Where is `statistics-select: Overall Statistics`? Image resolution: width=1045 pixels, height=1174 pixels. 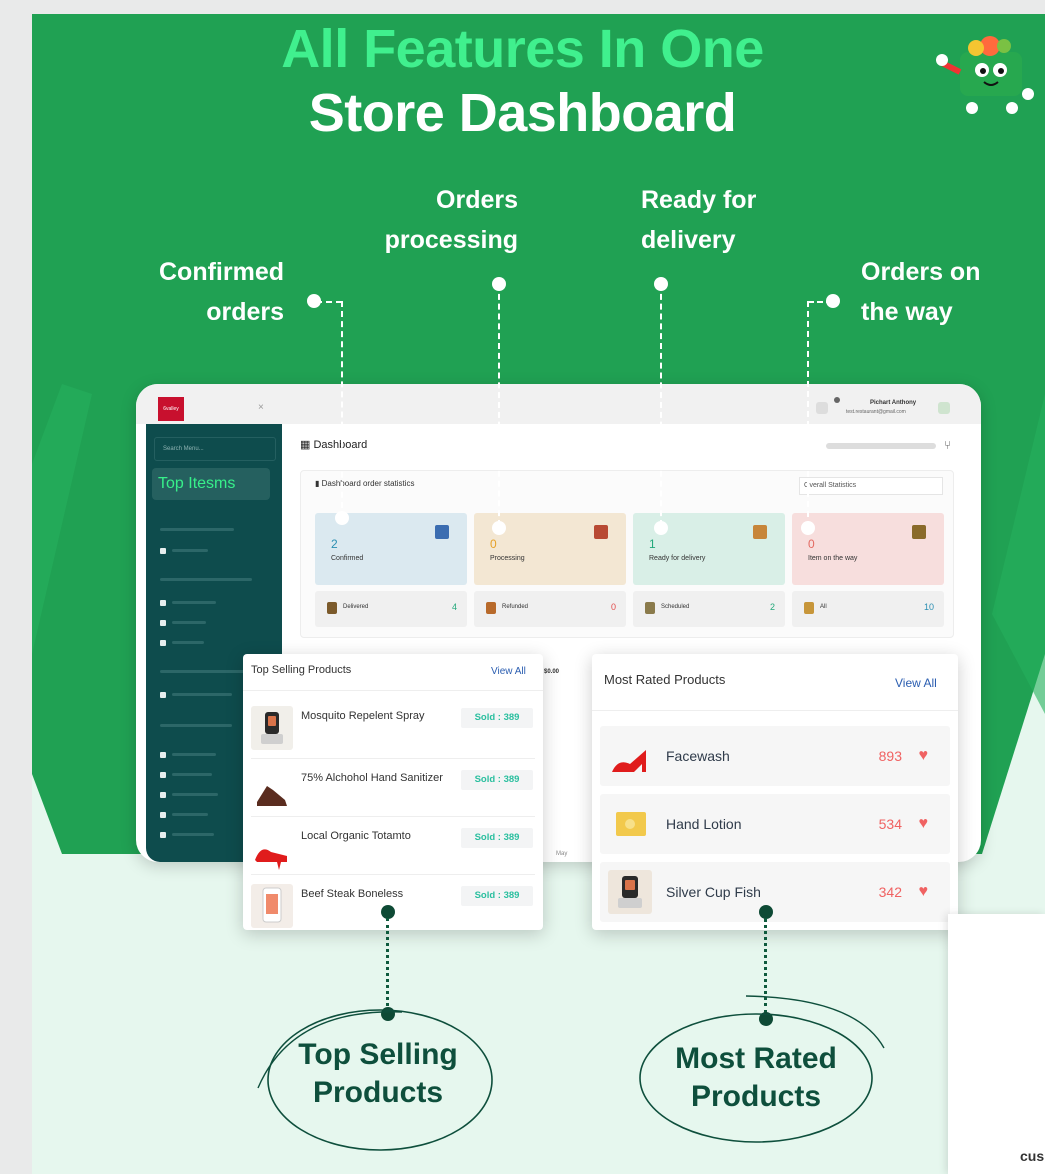
statistics-select: Overall Statistics is located at coordinates (871, 486).